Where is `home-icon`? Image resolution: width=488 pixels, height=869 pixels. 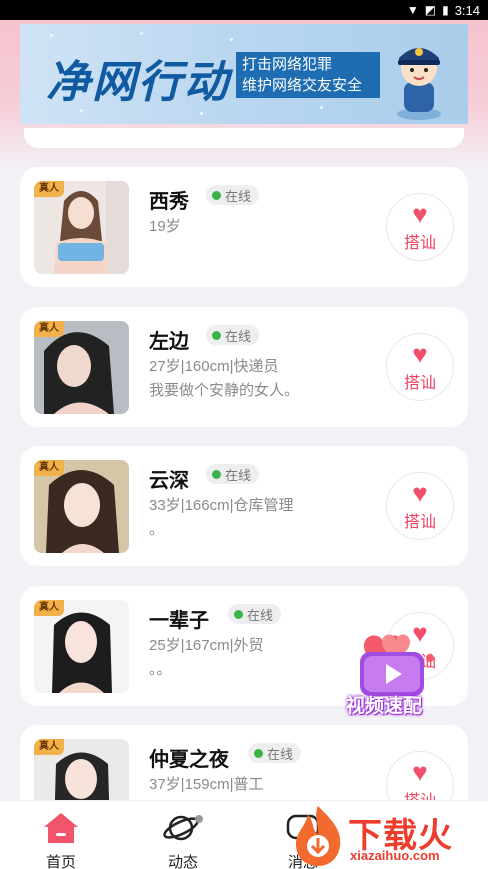
home-icon is located at coordinates (61, 828).